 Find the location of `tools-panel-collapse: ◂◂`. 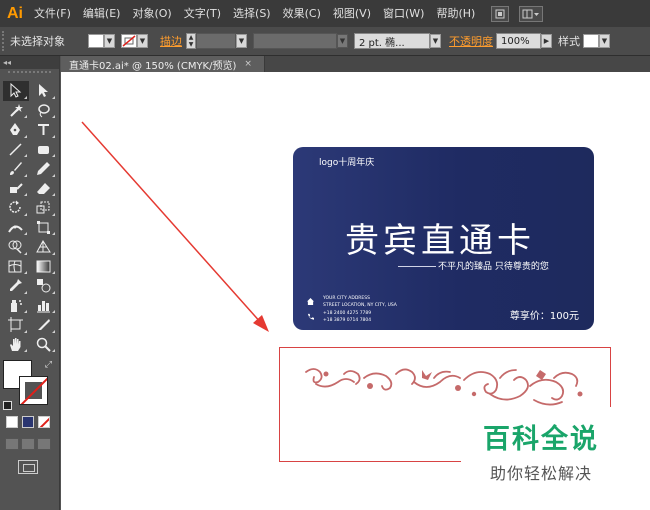

tools-panel-collapse: ◂◂ is located at coordinates (29, 62).